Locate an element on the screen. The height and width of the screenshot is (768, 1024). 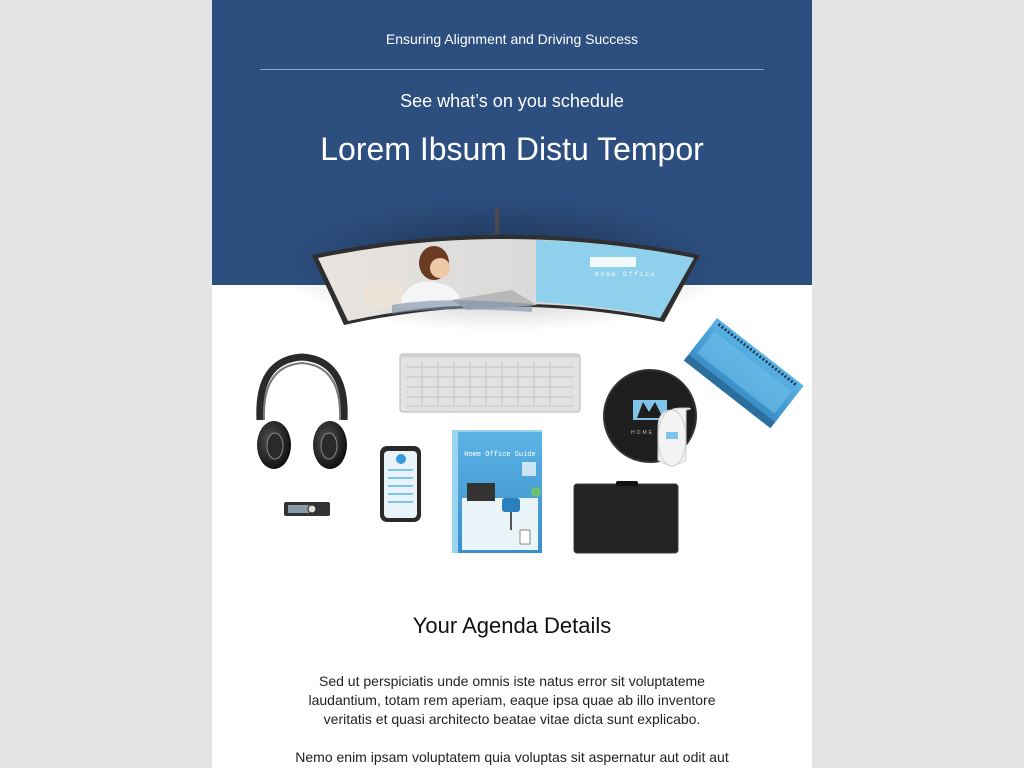
mouse-icon is located at coordinates (674, 437).